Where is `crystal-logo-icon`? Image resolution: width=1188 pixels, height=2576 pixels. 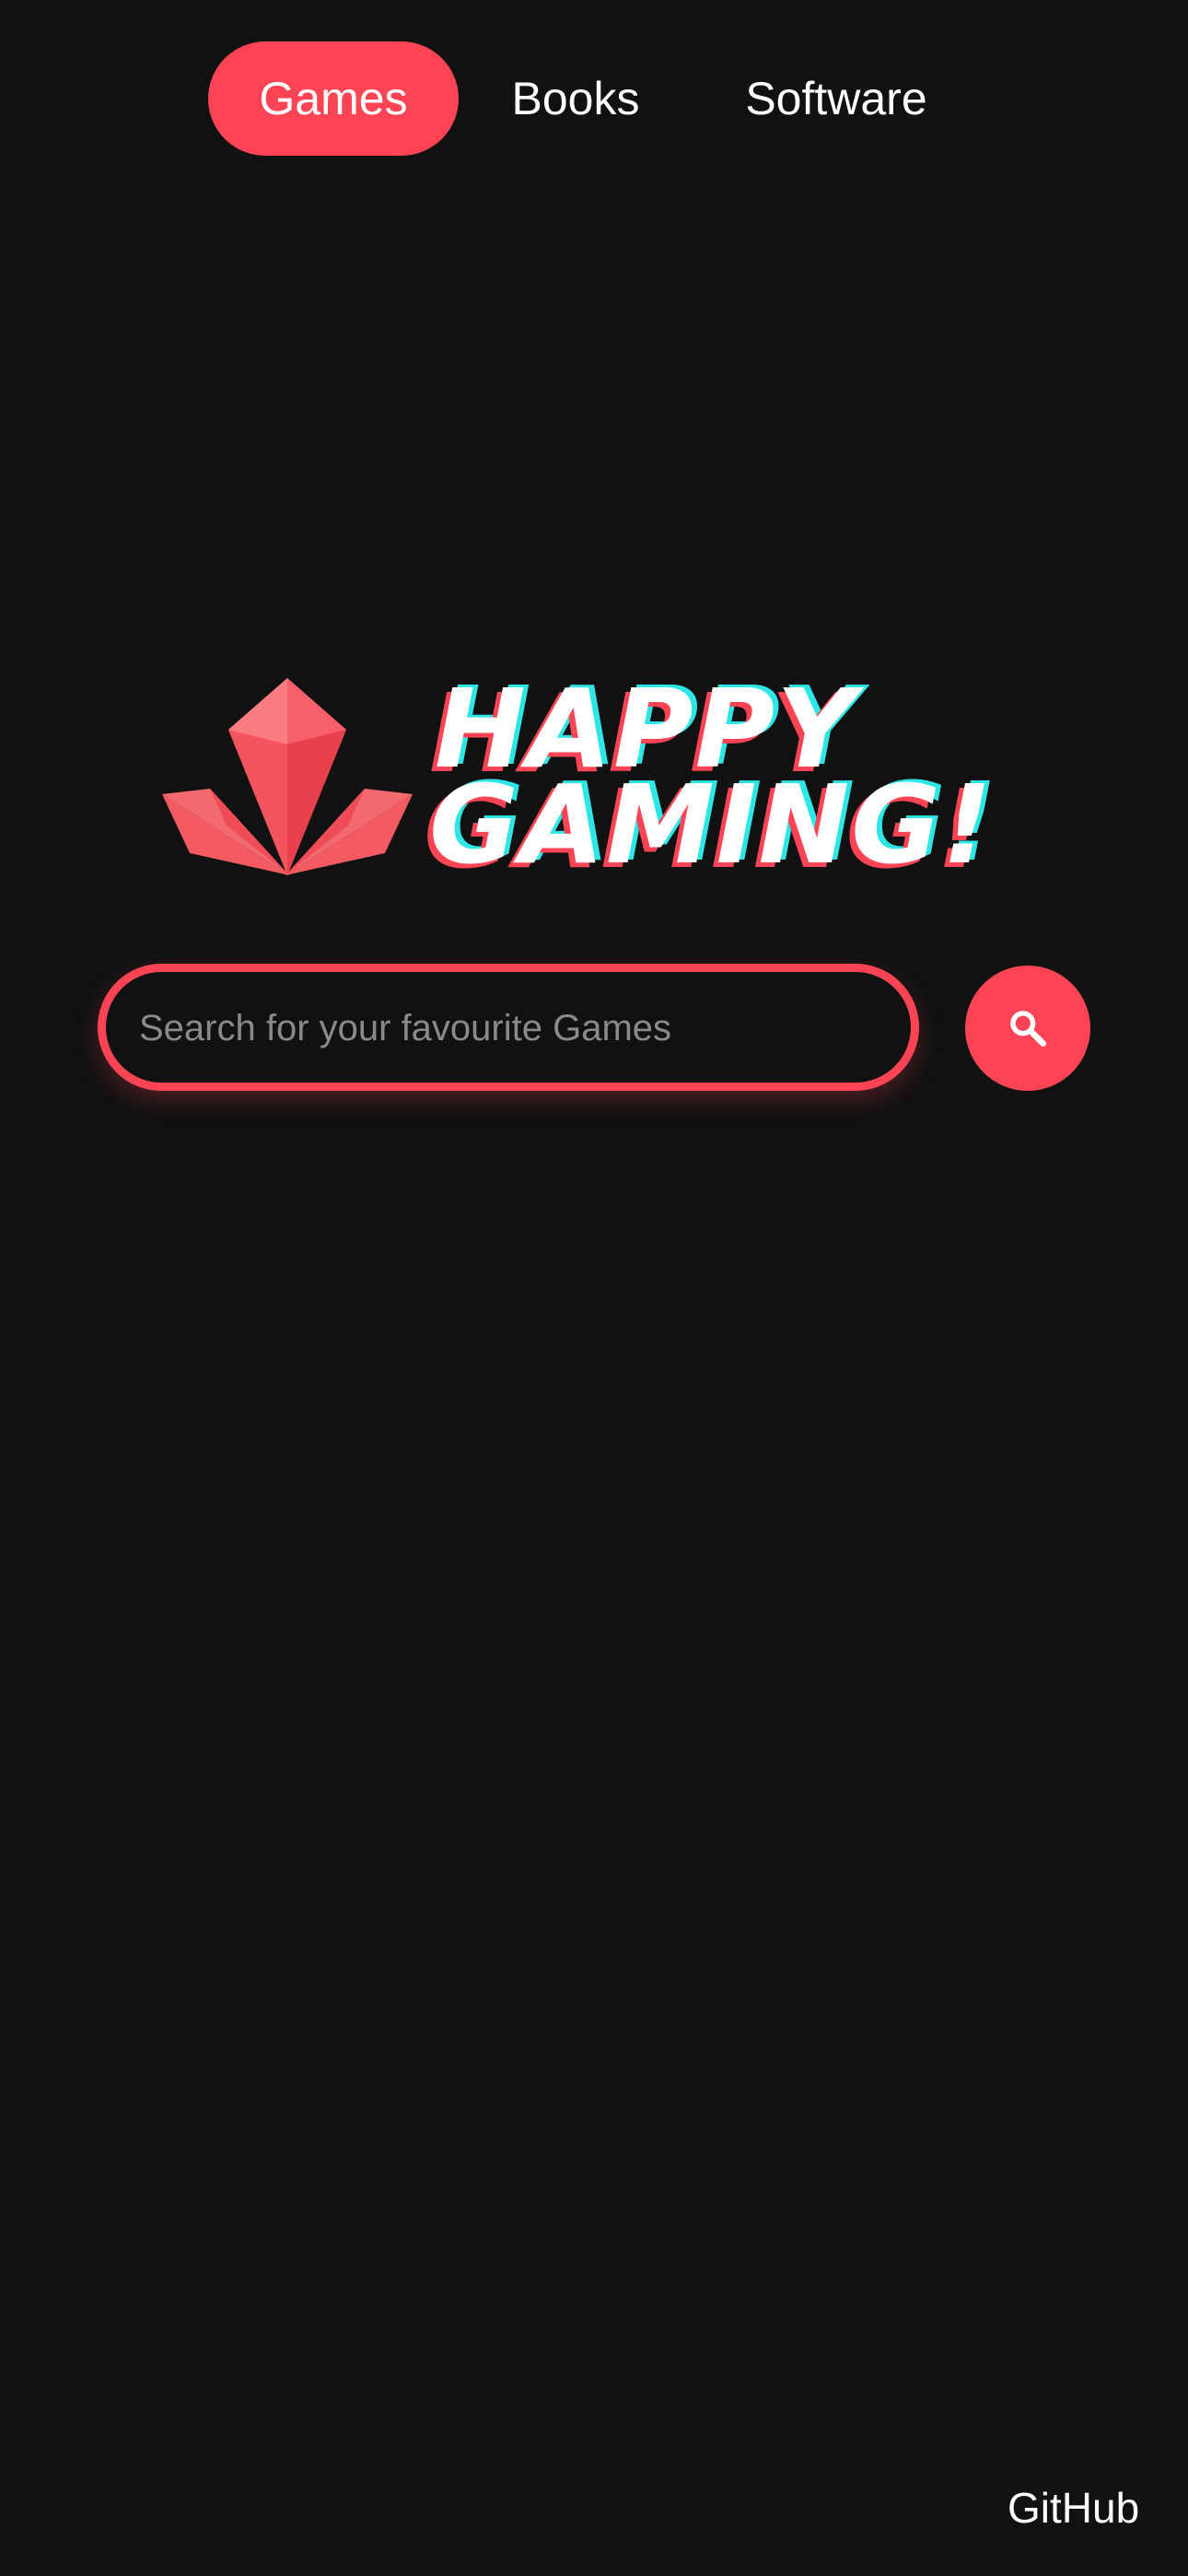 crystal-logo-icon is located at coordinates (287, 776).